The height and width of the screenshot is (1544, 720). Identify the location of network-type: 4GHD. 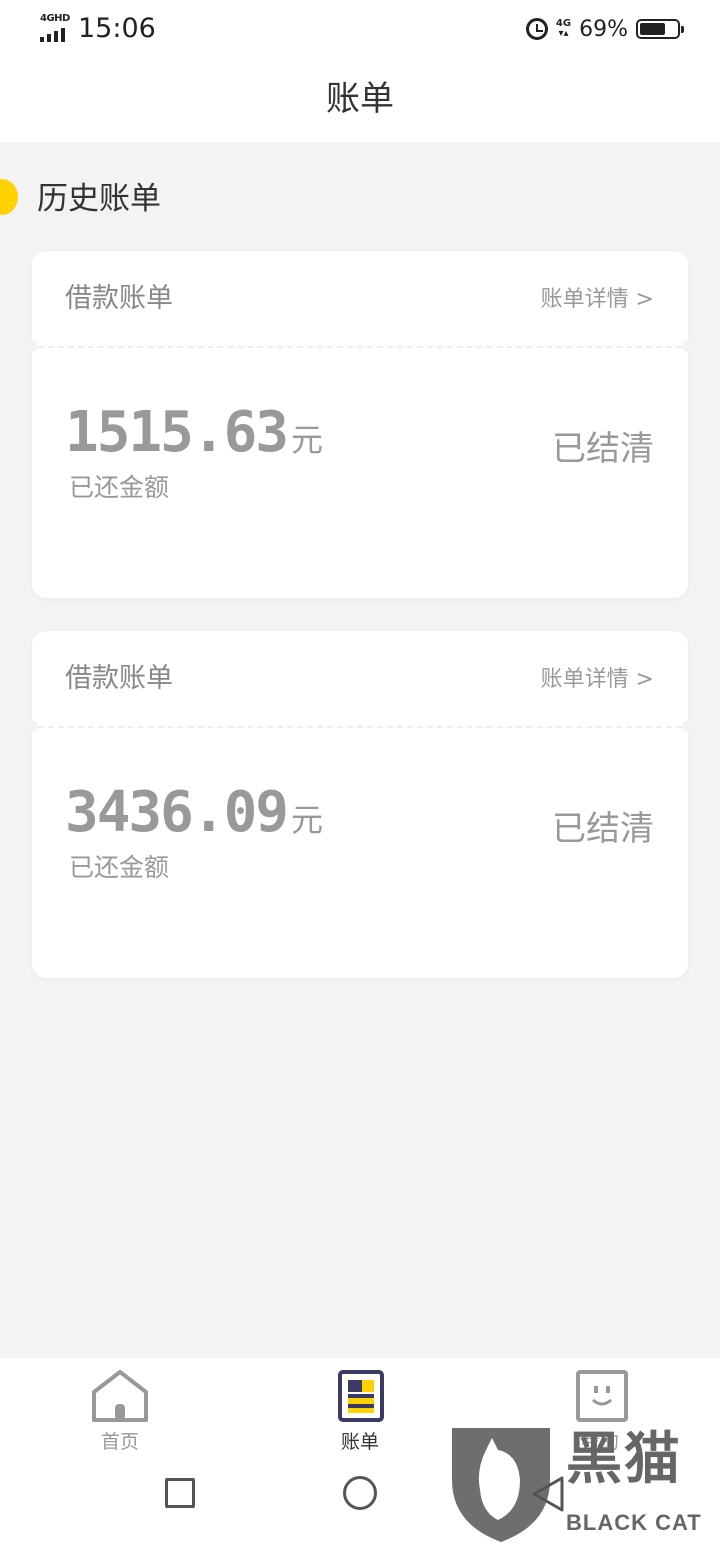
(55, 18).